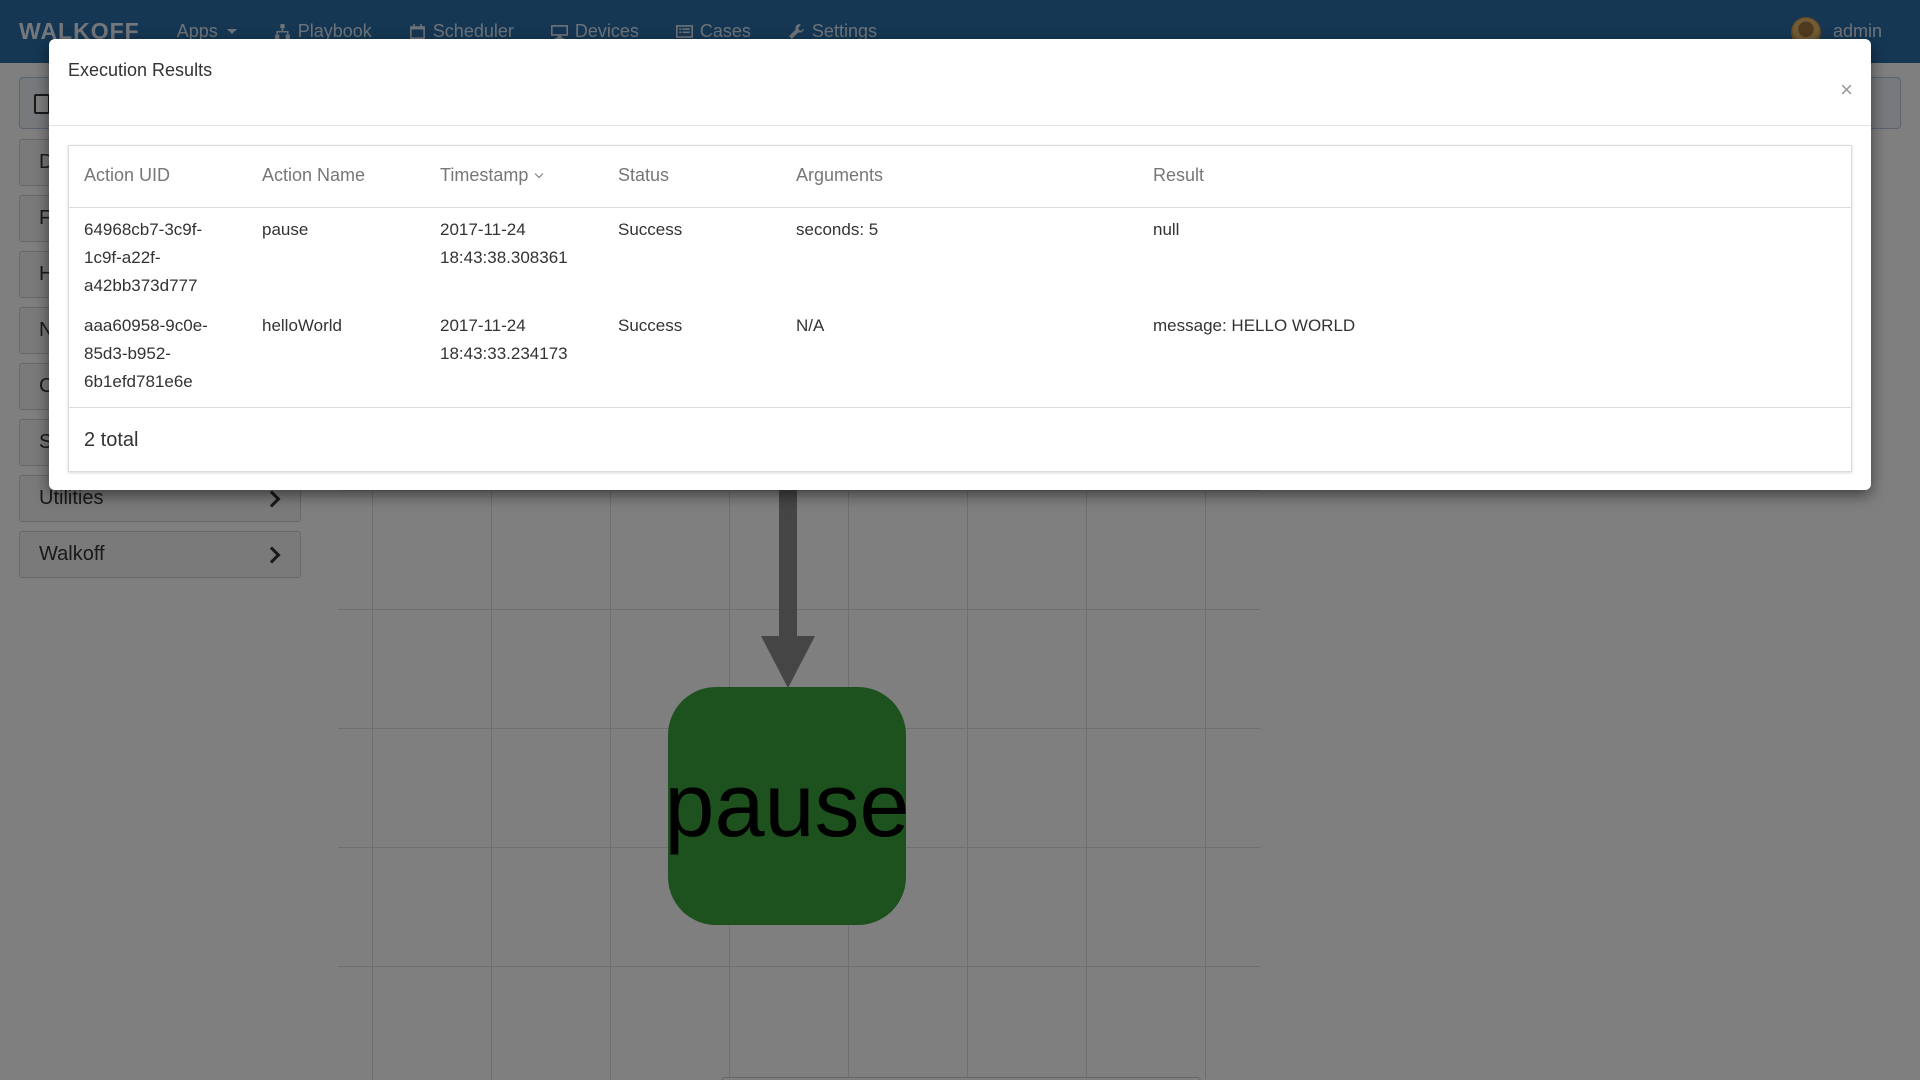  What do you see at coordinates (302, 325) in the screenshot?
I see `cell-action-name: helloWorld` at bounding box center [302, 325].